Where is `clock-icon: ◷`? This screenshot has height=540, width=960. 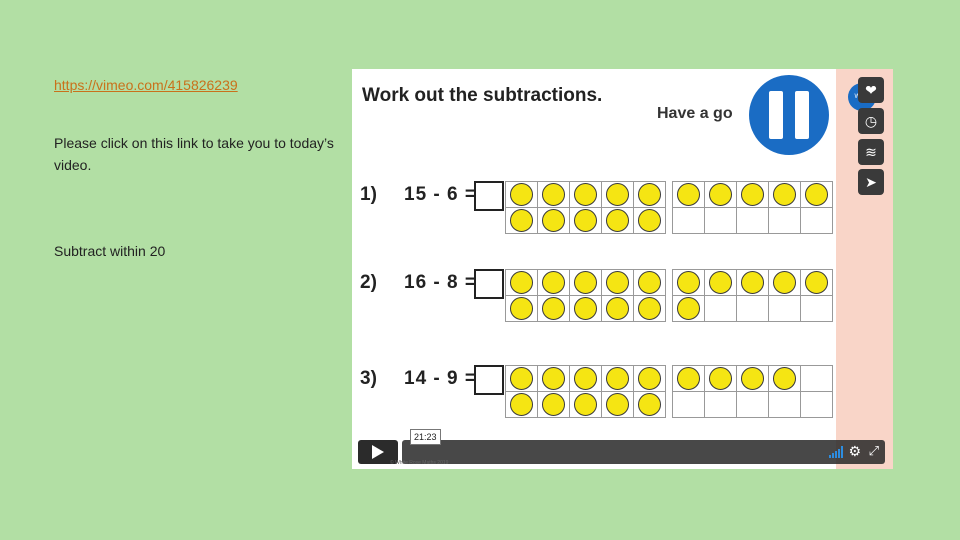 clock-icon: ◷ is located at coordinates (871, 121).